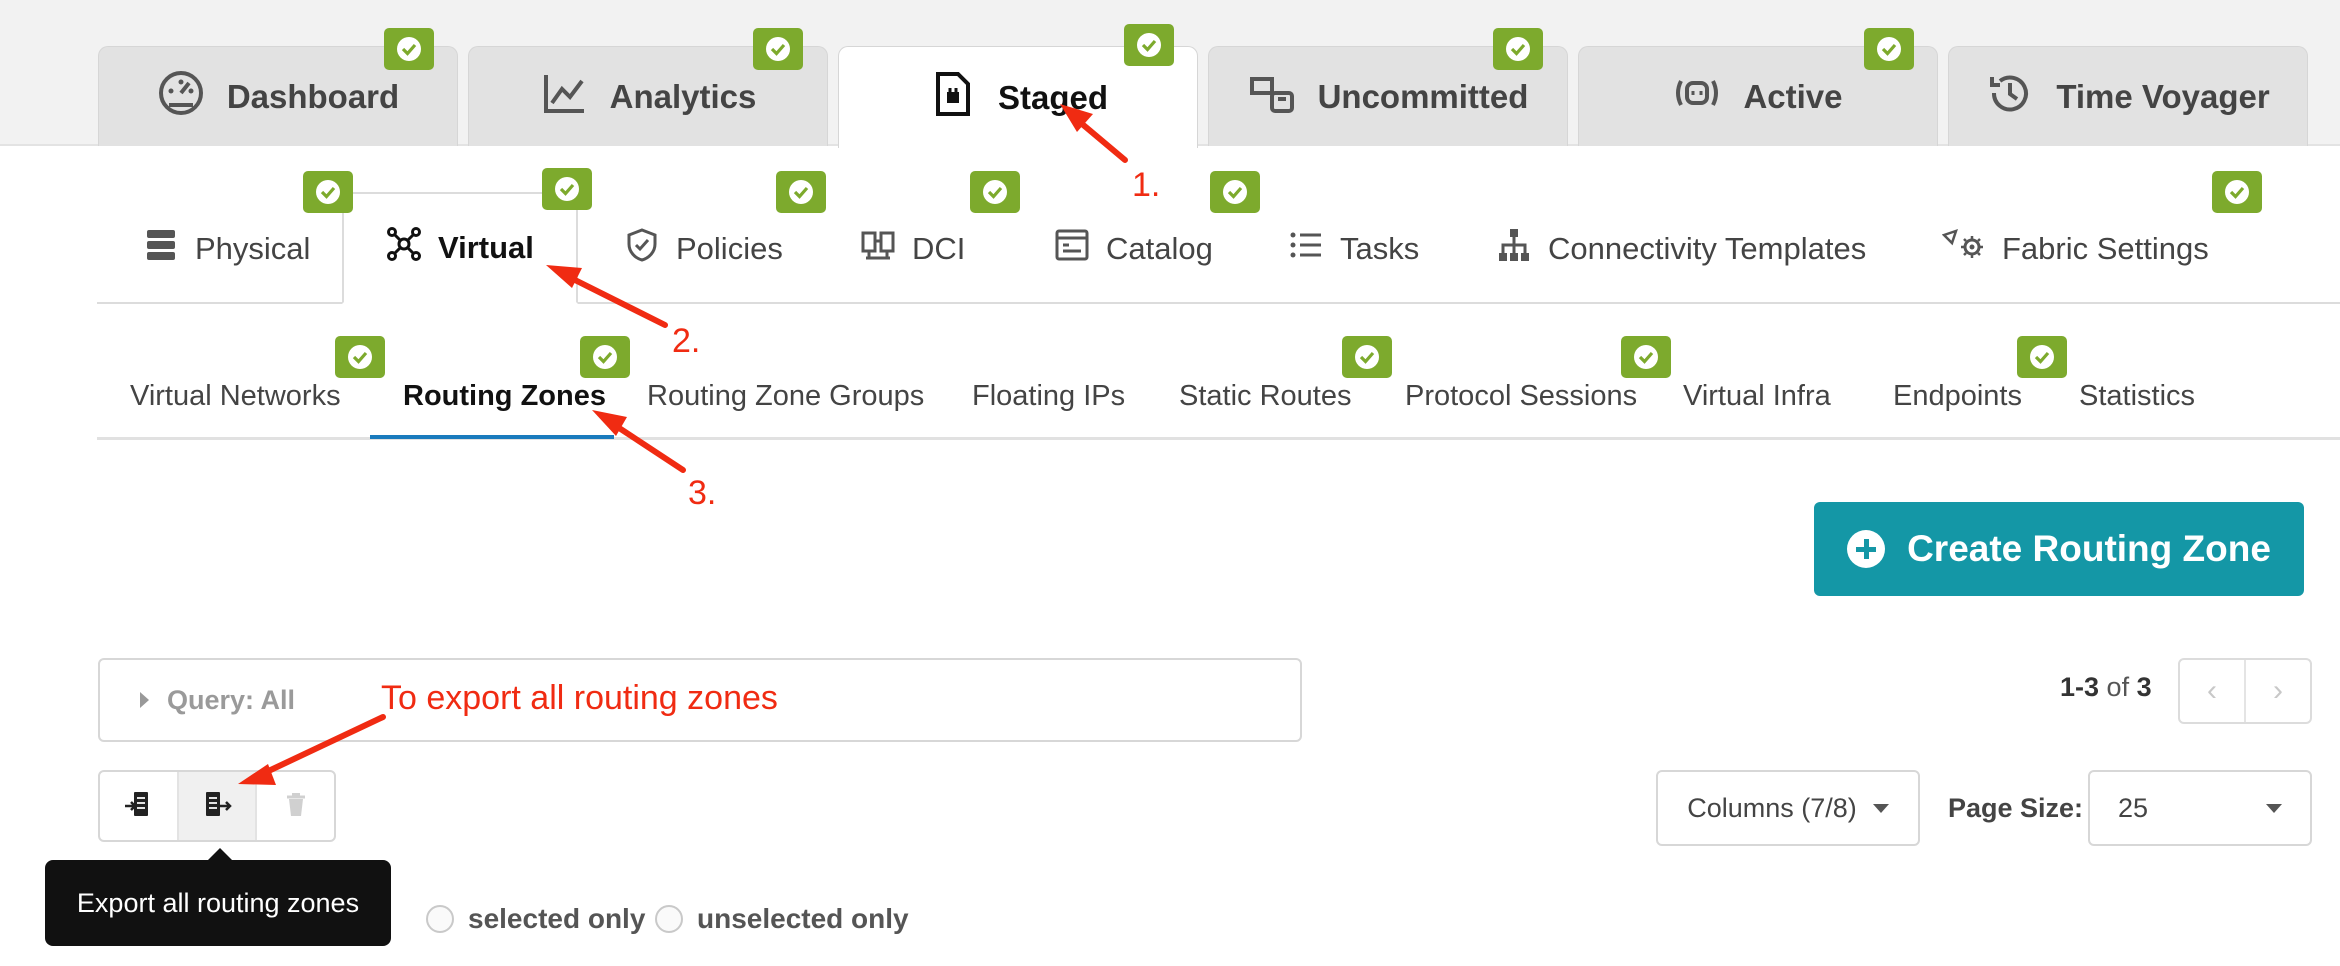 The width and height of the screenshot is (2340, 966). Describe the element at coordinates (253, 248) in the screenshot. I see `tab-physical-label: Physical` at that location.